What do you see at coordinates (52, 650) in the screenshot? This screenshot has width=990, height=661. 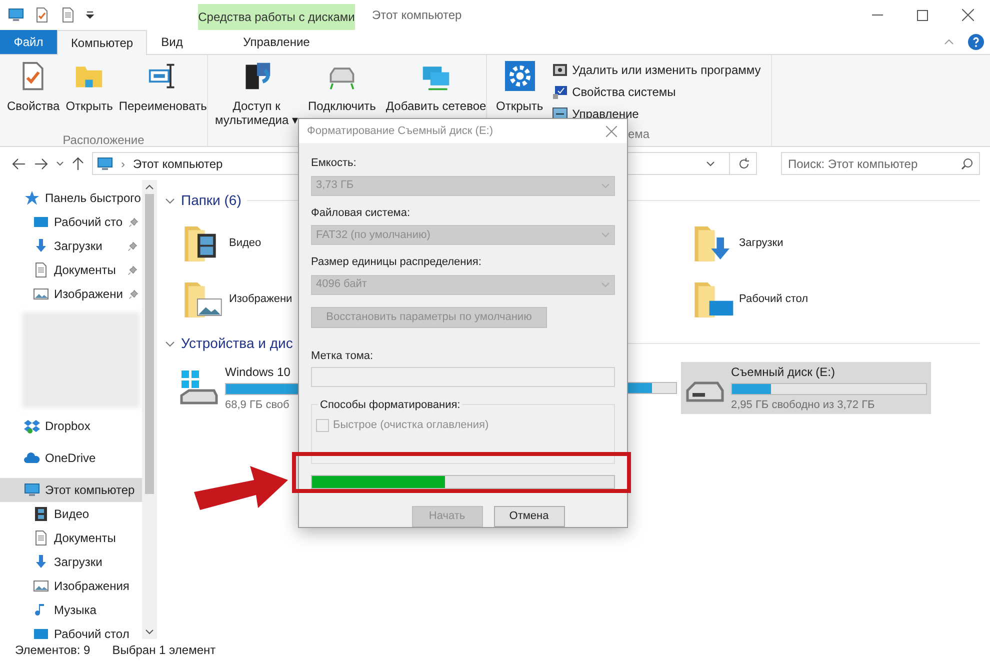 I see `status-item-count: Элементов: 9` at bounding box center [52, 650].